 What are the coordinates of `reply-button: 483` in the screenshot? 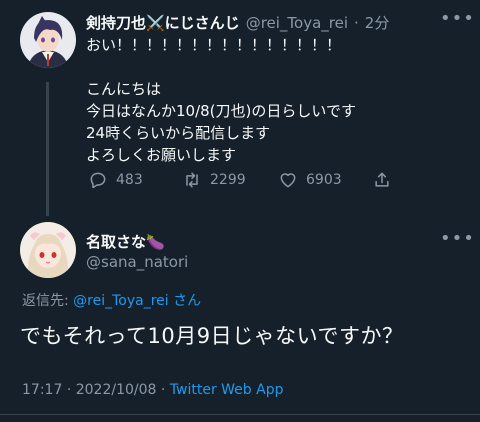 It's located at (115, 180).